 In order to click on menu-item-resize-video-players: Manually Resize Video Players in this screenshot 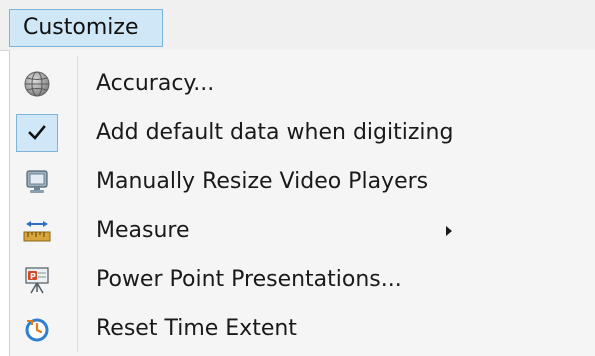, I will do `click(302, 182)`.